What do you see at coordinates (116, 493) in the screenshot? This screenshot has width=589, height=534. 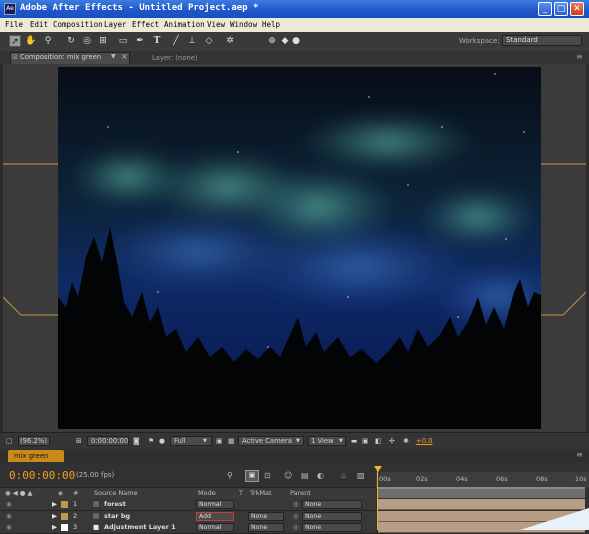 I see `column-source-name: Source Name` at bounding box center [116, 493].